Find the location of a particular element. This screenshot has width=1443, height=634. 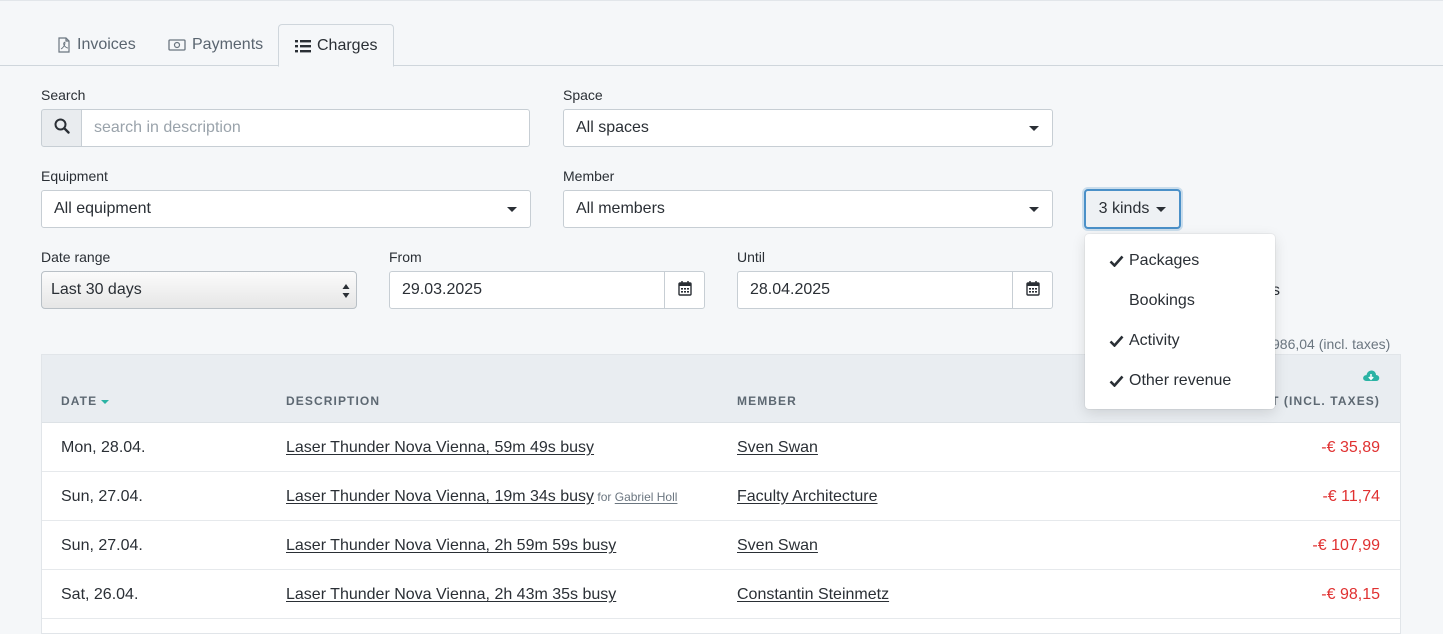

file-pdf-icon is located at coordinates (64, 45).